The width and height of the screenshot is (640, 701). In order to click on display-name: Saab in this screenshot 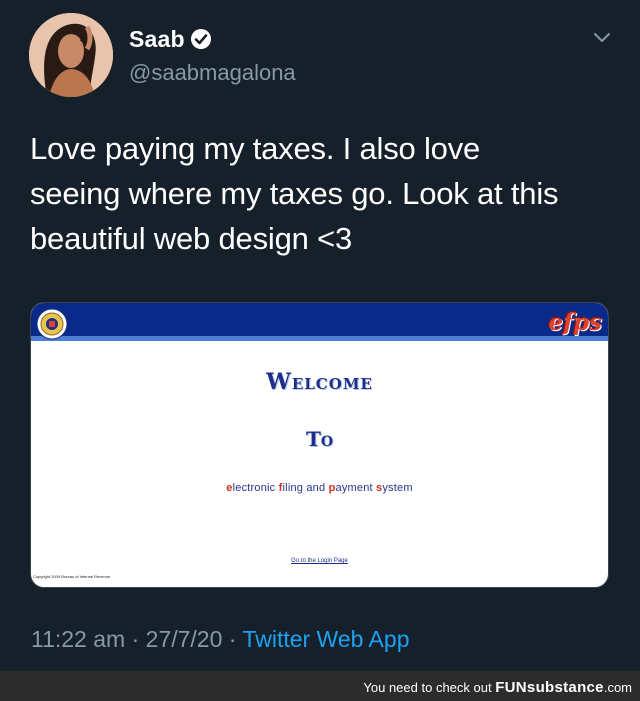, I will do `click(157, 39)`.